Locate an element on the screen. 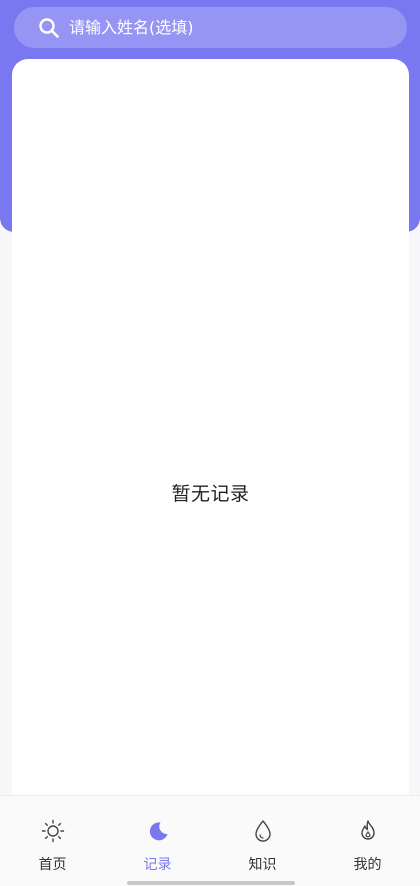 The width and height of the screenshot is (420, 886). tab-home: 首页 is located at coordinates (52, 841).